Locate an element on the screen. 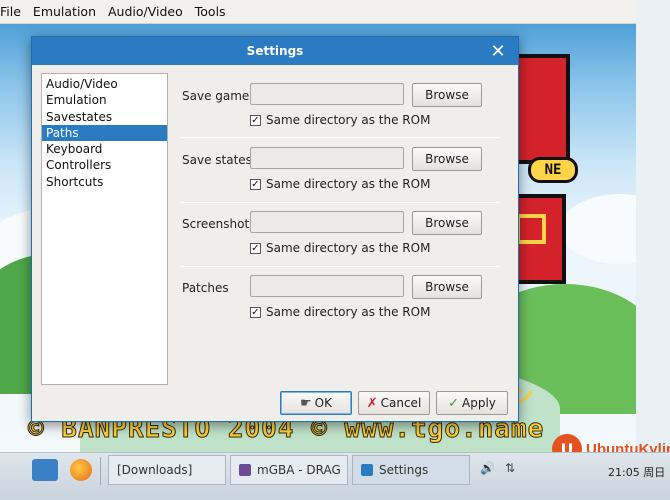 Image resolution: width=670 pixels, height=500 pixels. ok-hand-icon: ☛ is located at coordinates (306, 403).